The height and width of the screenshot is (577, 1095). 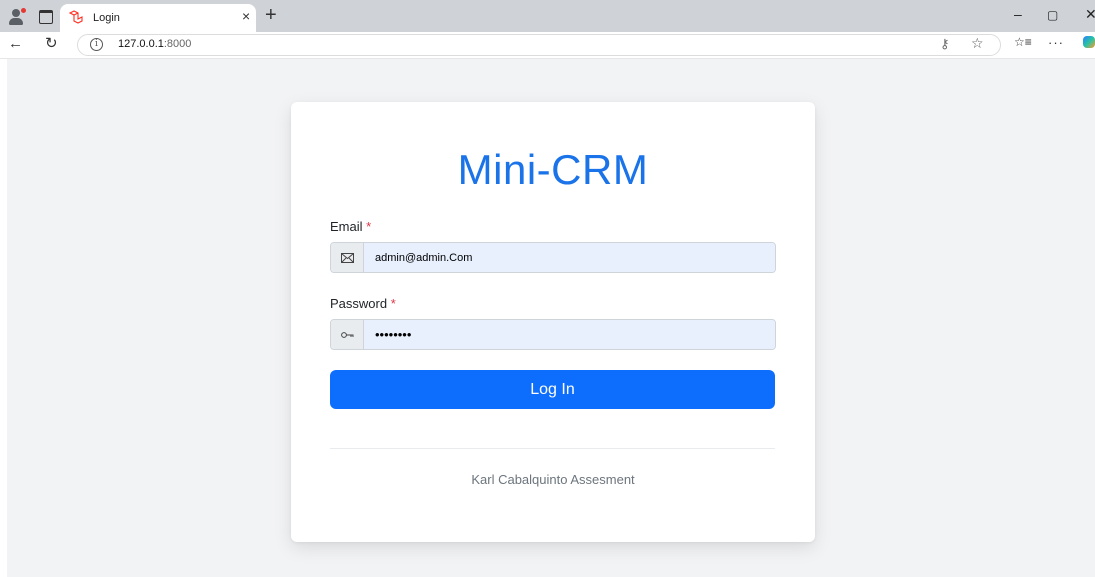 I want to click on minimize-button: –, so click(x=1018, y=14).